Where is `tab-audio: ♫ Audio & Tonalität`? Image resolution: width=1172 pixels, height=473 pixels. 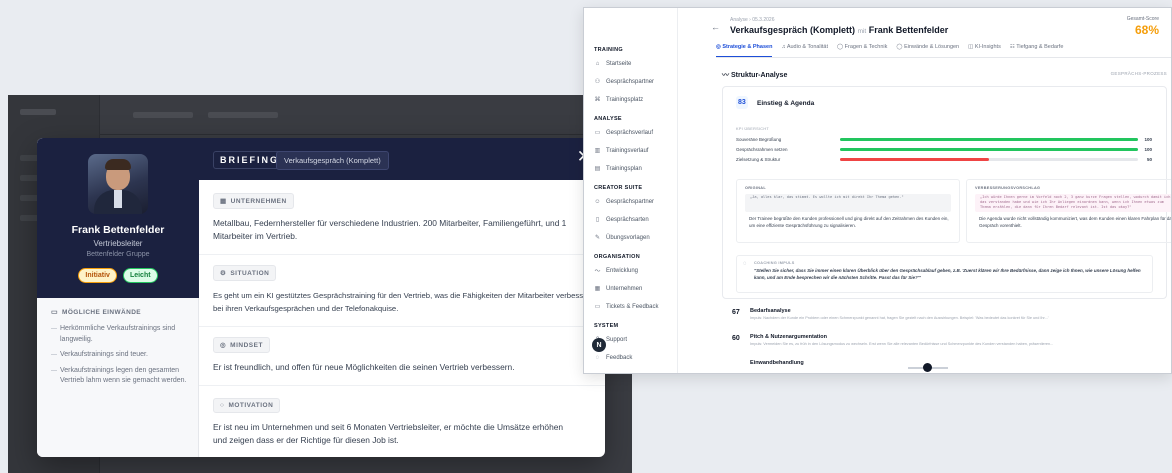
tab-audio: ♫ Audio & Tonalität is located at coordinates (804, 50).